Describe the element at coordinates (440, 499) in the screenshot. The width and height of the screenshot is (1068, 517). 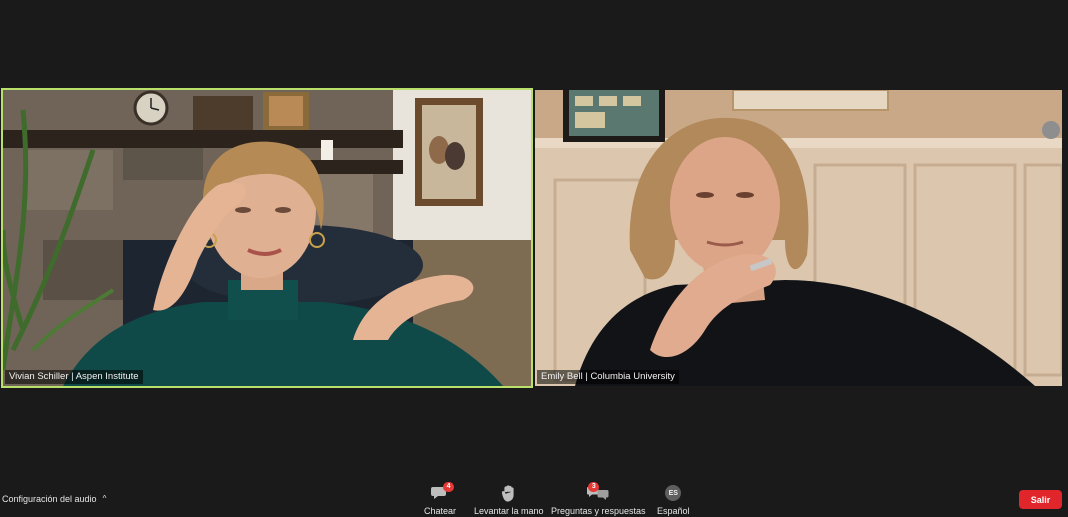
I see `chat-button: 4 Chatear` at that location.